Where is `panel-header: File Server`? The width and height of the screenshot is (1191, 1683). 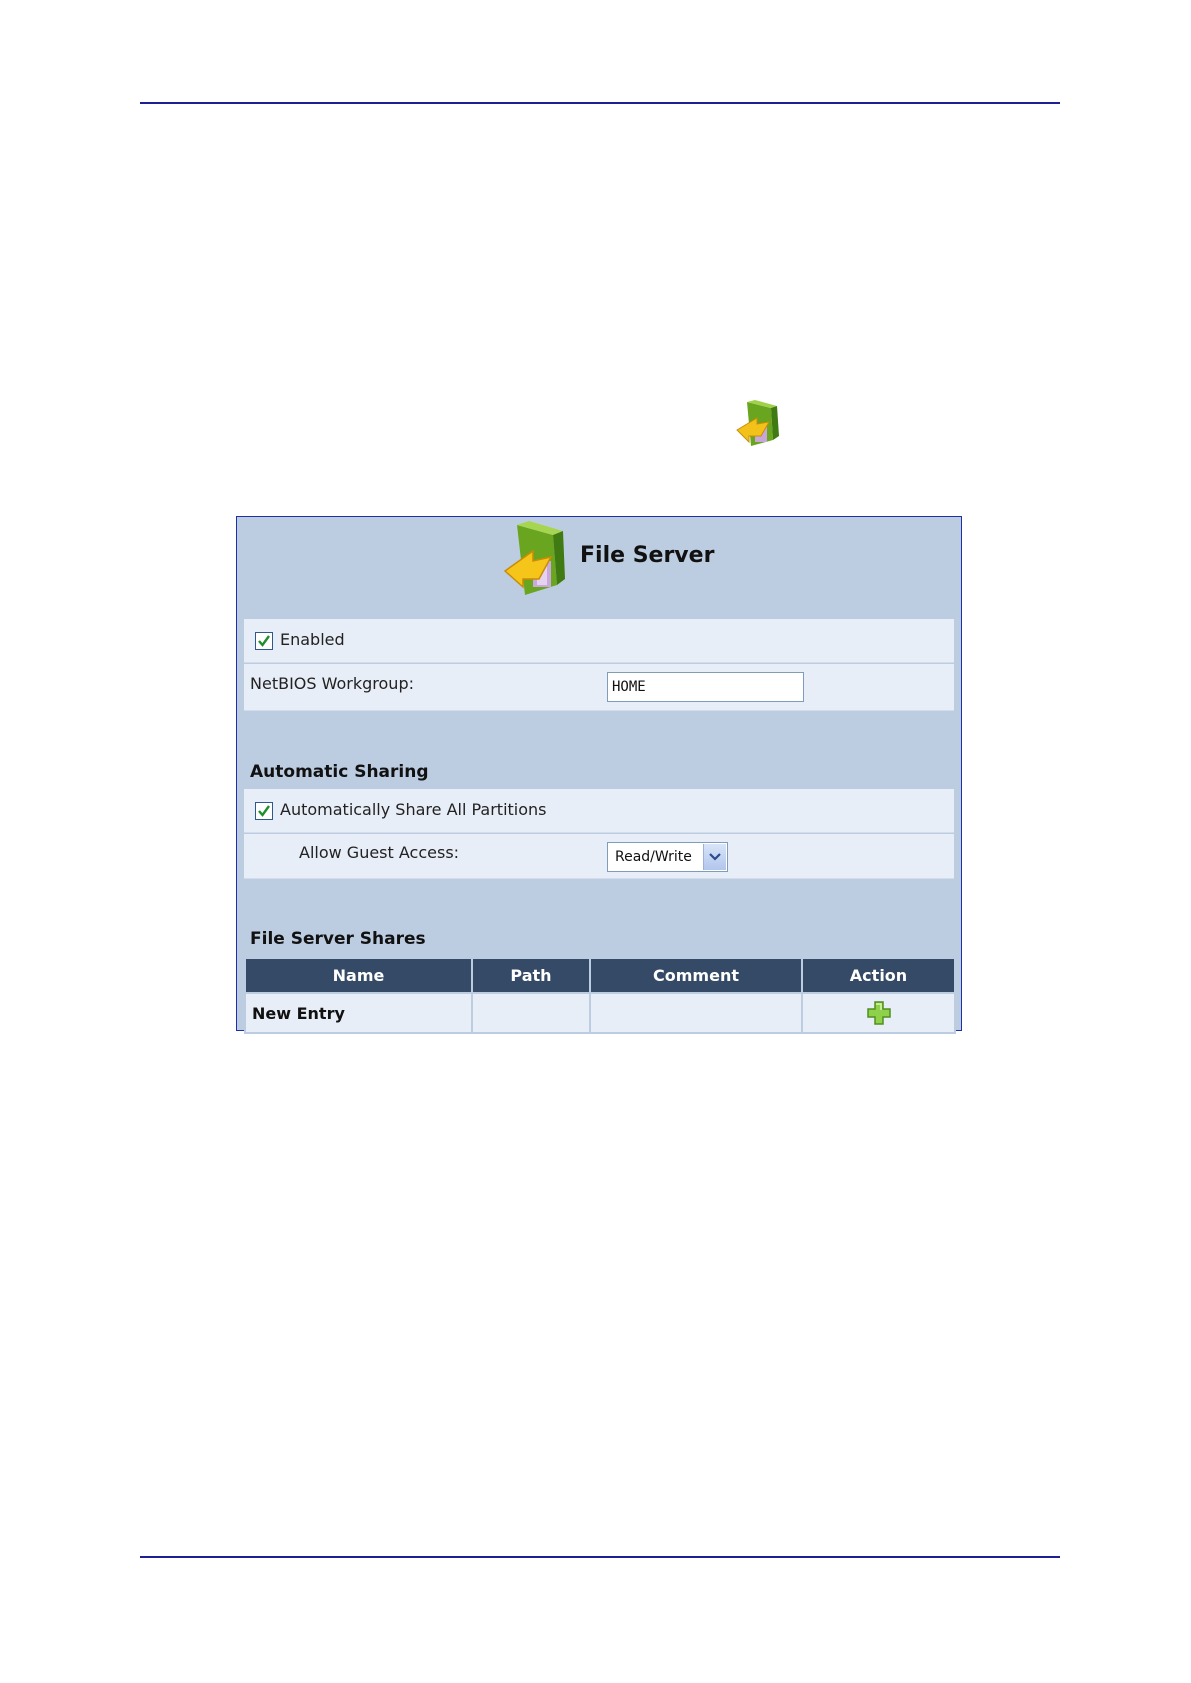 panel-header: File Server is located at coordinates (599, 567).